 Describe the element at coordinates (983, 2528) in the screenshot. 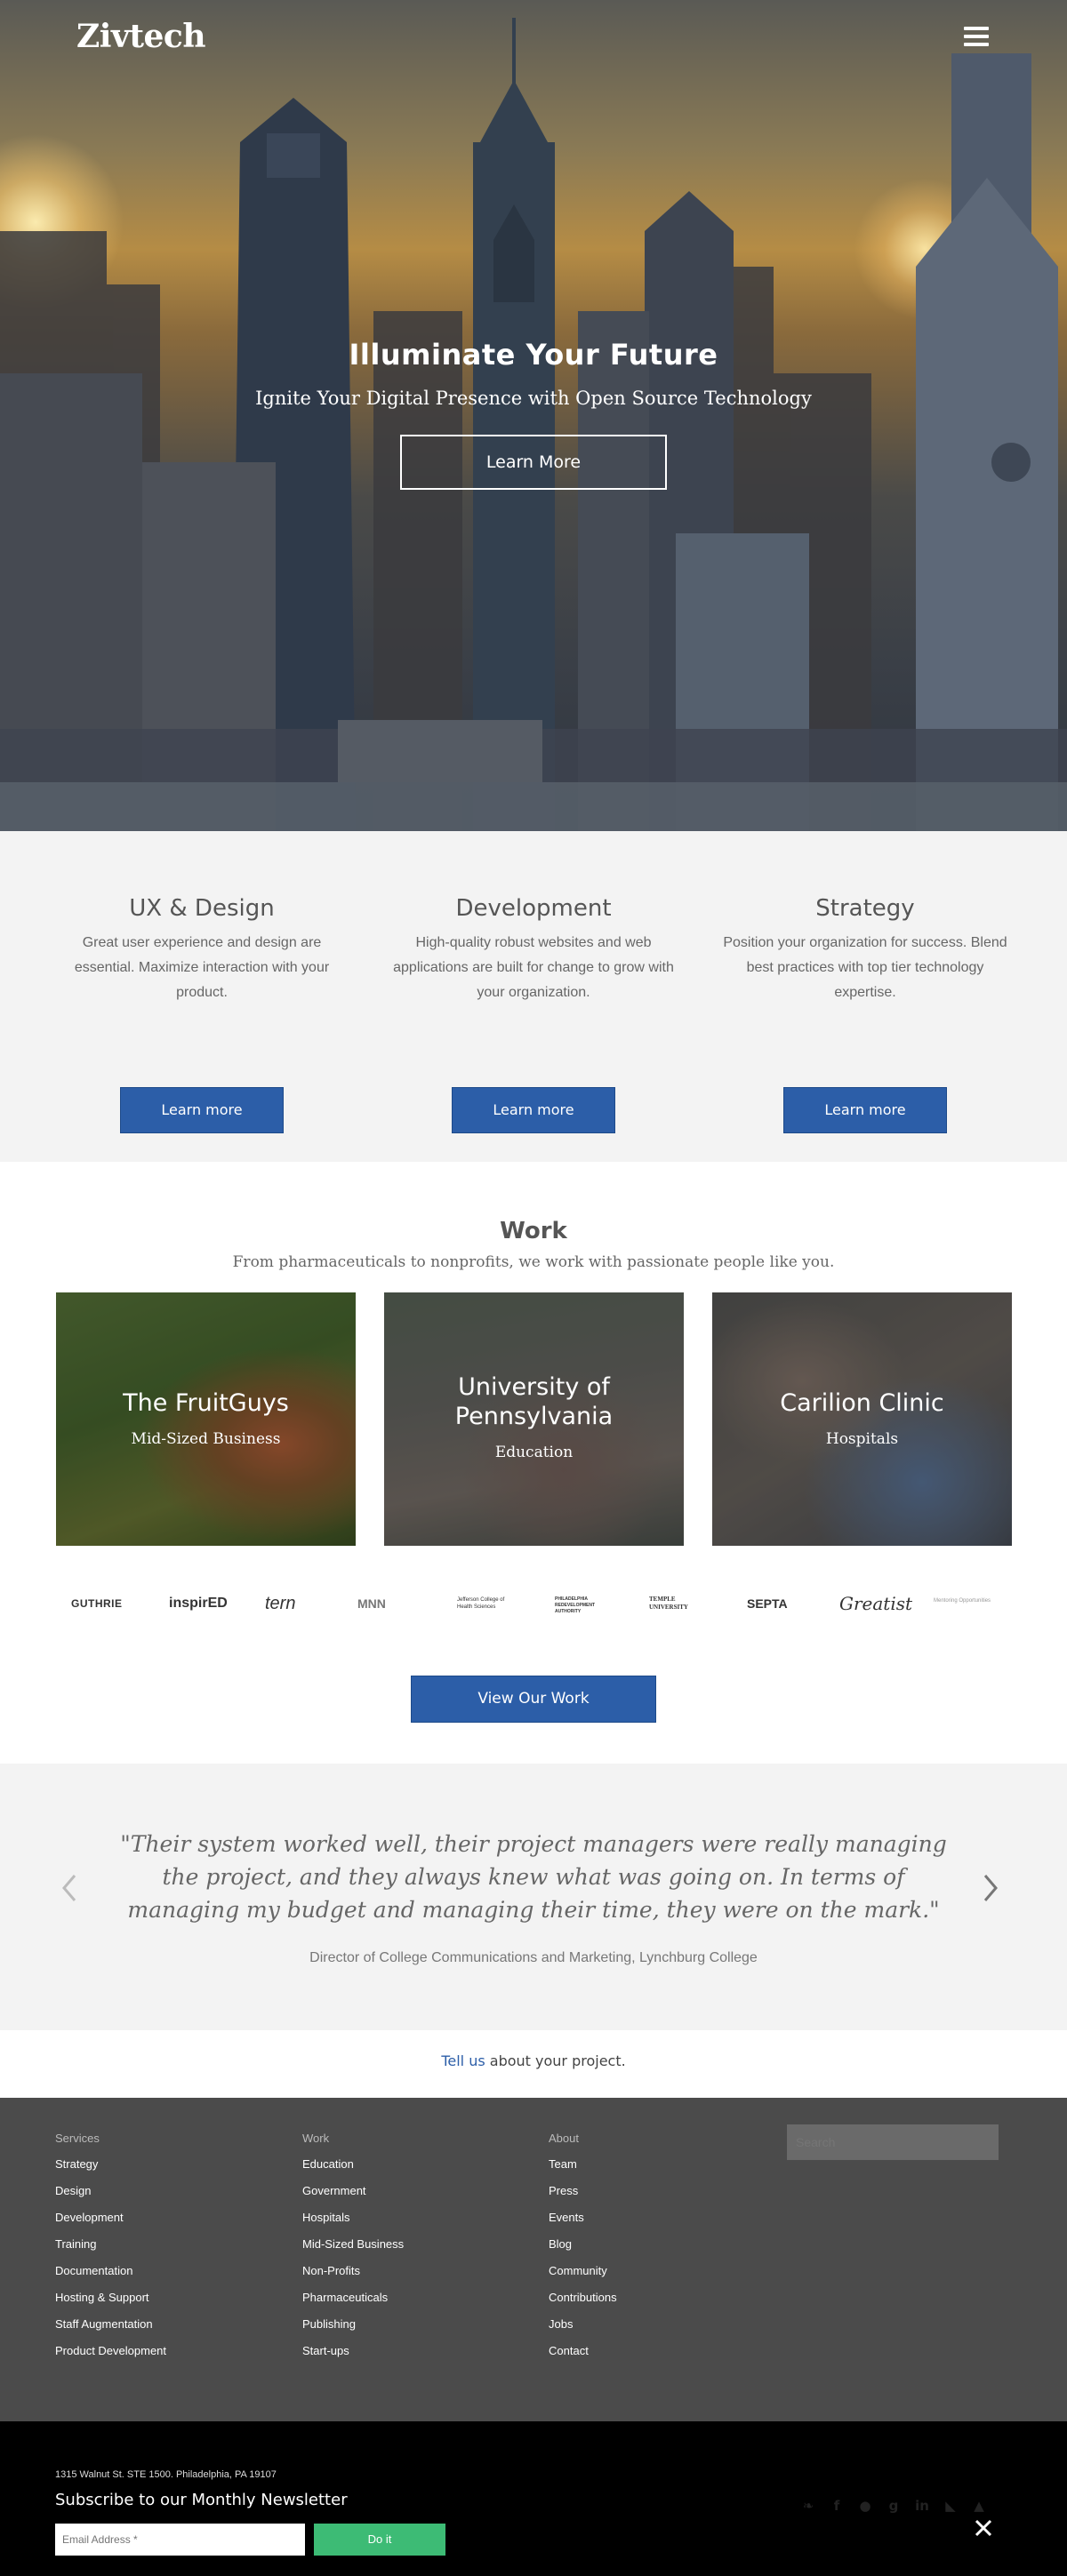

I see `close-icon` at that location.